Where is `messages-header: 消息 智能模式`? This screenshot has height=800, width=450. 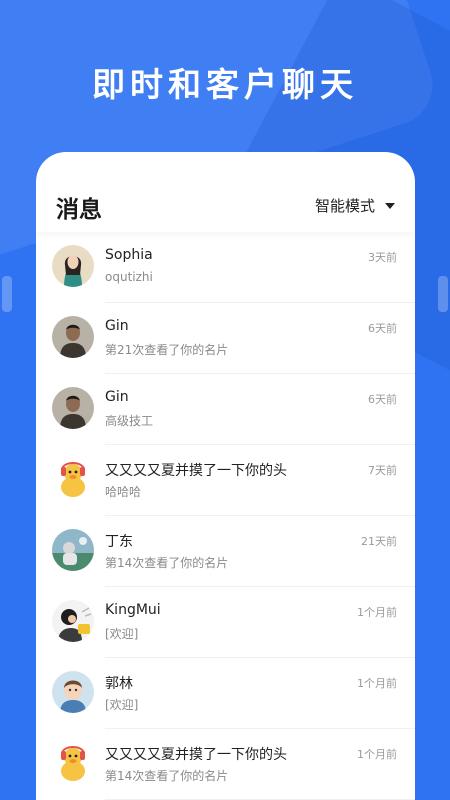 messages-header: 消息 智能模式 is located at coordinates (225, 192).